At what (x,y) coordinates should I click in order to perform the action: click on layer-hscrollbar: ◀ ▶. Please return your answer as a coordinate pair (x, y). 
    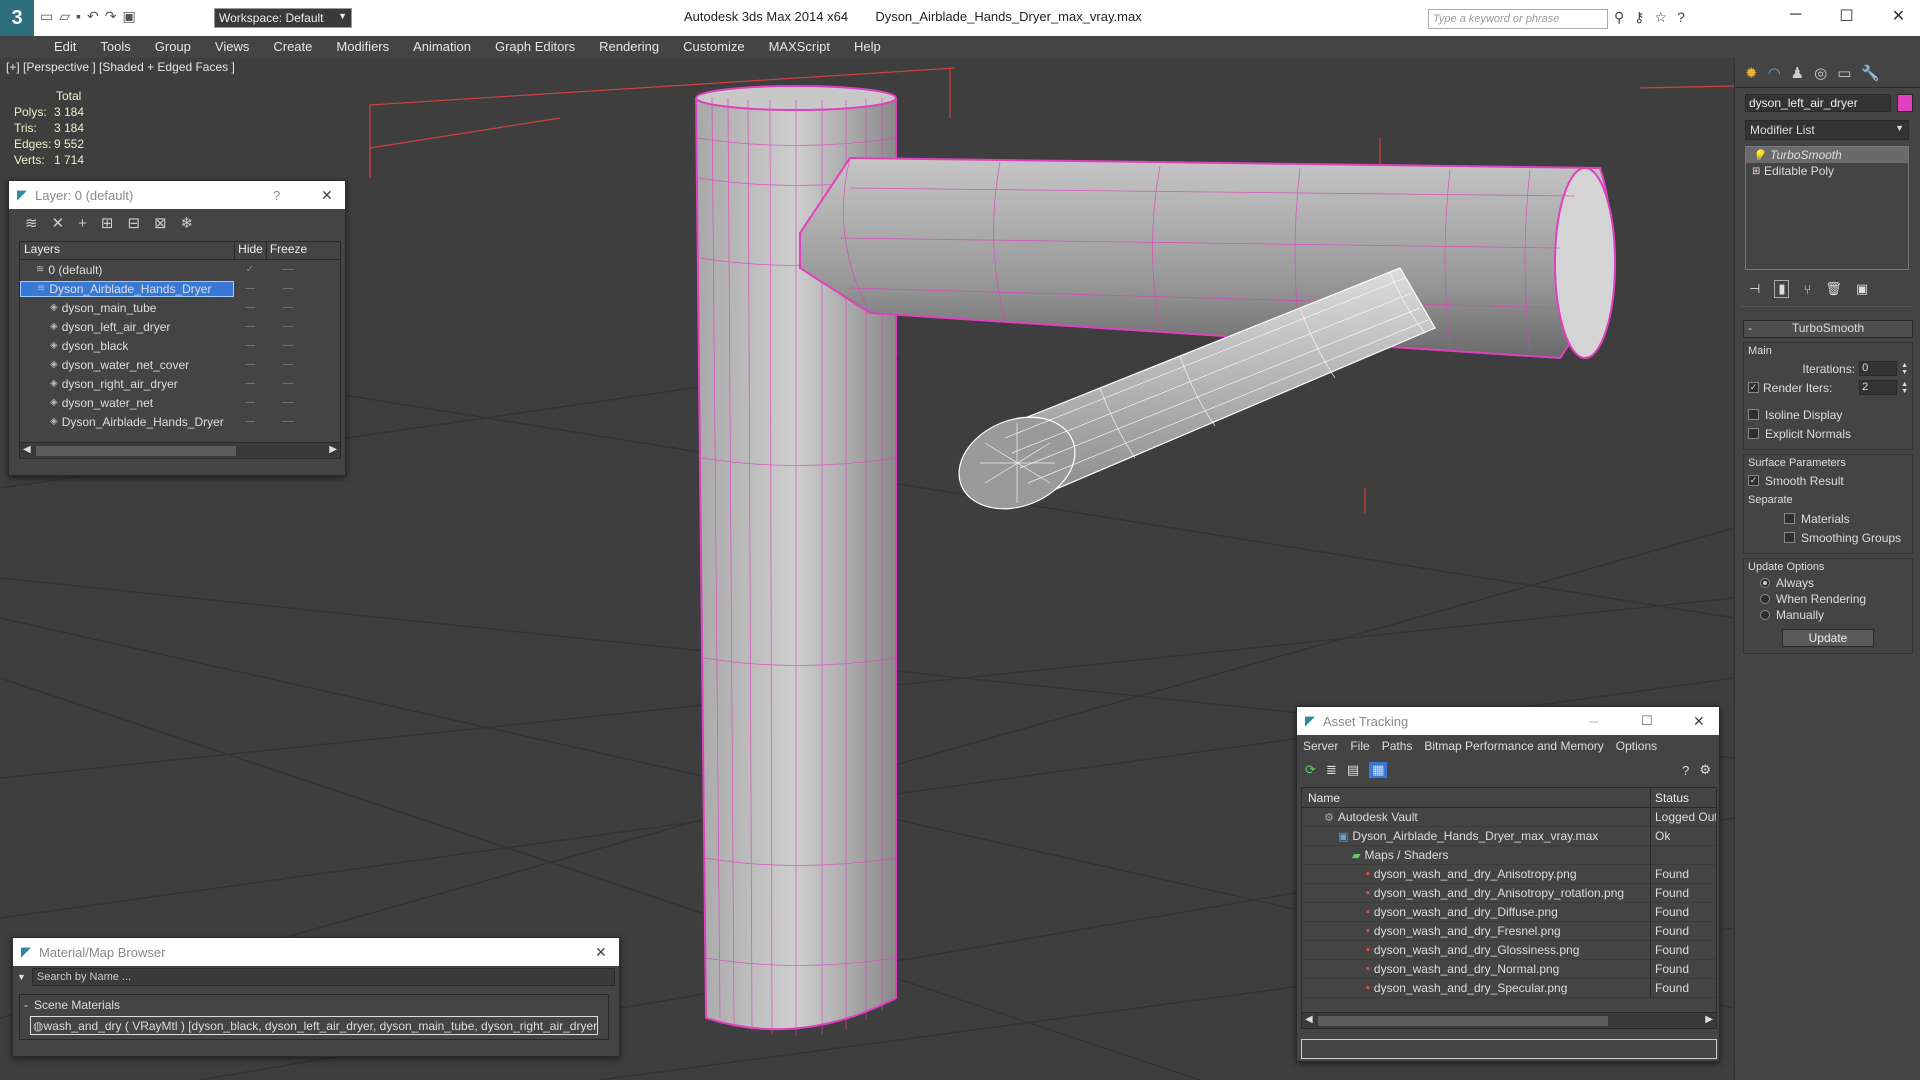
    Looking at the image, I should click on (180, 450).